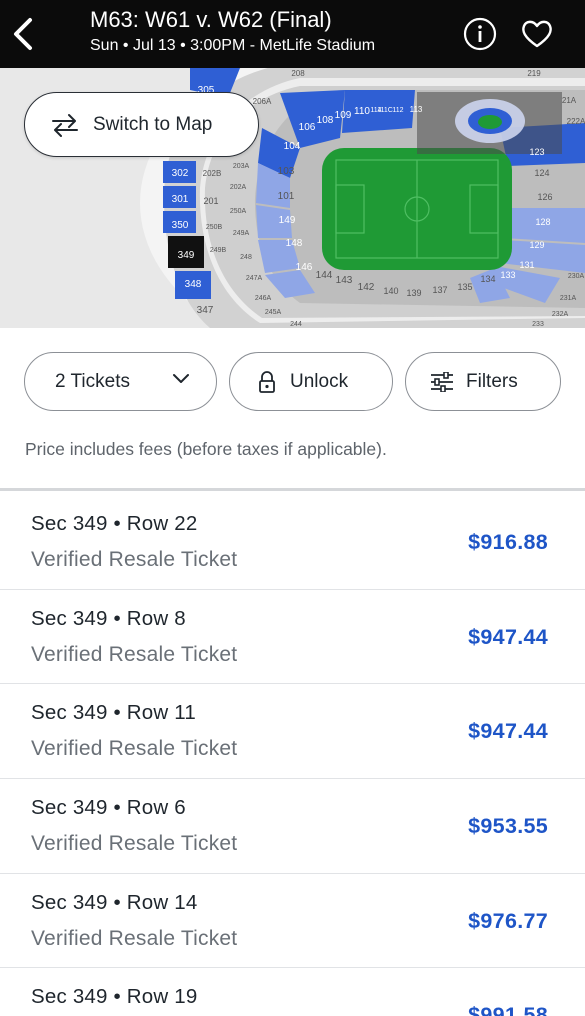 The image size is (585, 1016). Describe the element at coordinates (296, 324) in the screenshot. I see `map-section-label: 244` at that location.